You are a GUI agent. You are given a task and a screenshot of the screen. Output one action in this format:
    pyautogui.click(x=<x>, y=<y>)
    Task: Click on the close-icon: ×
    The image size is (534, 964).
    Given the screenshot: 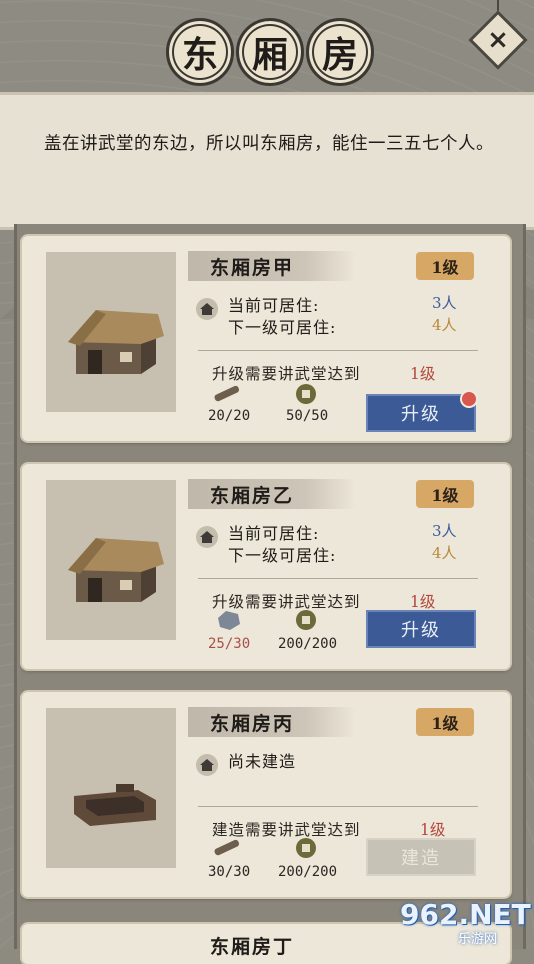 What is the action you would take?
    pyautogui.click(x=498, y=40)
    